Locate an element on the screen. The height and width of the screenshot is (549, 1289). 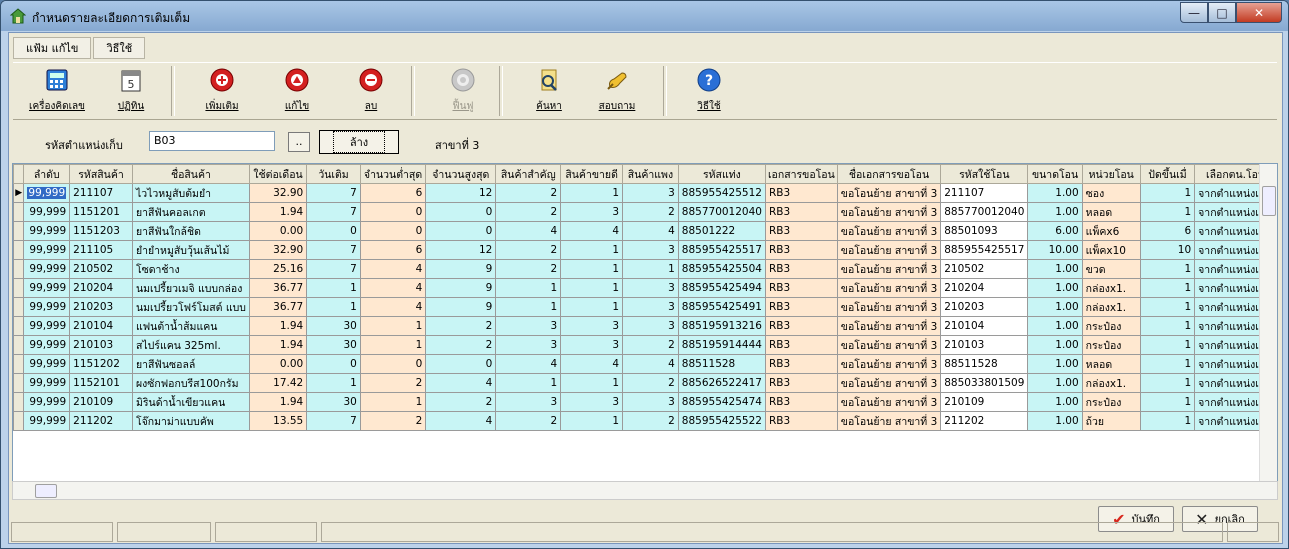
inquiry-button: สอบถาม is located at coordinates (617, 92).